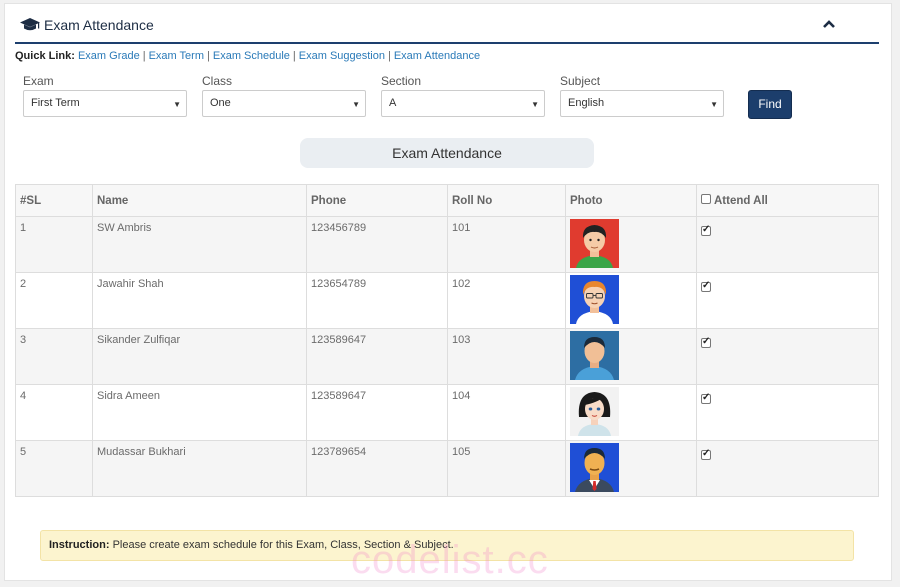 The width and height of the screenshot is (900, 587). I want to click on section-field: Section A ▼, so click(463, 95).